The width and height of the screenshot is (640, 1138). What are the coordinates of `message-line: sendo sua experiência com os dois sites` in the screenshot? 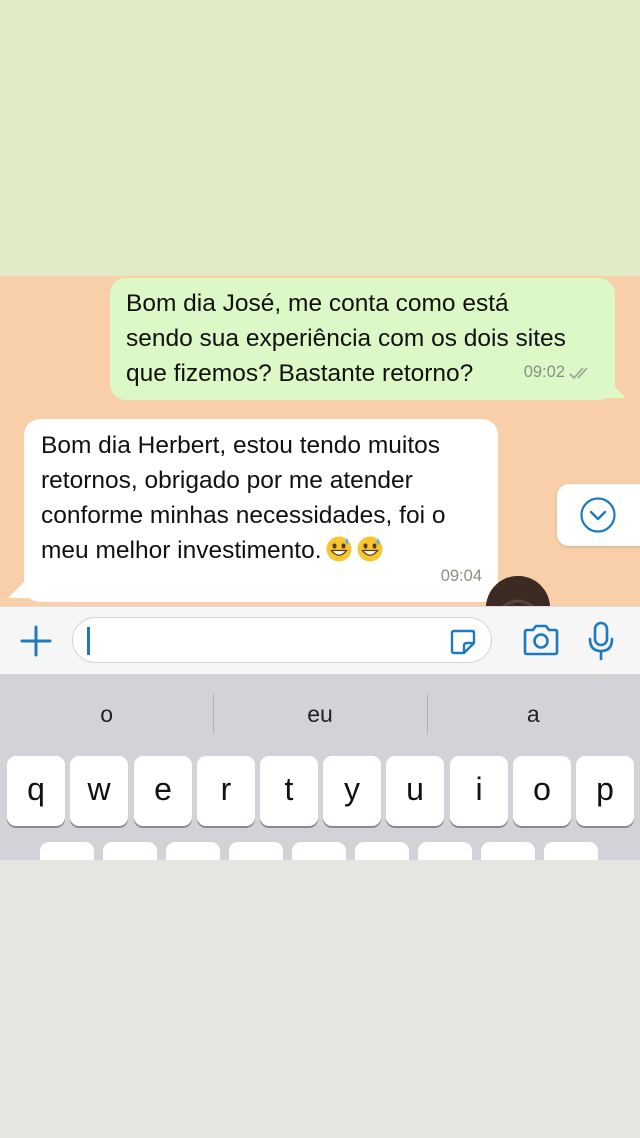 It's located at (346, 338).